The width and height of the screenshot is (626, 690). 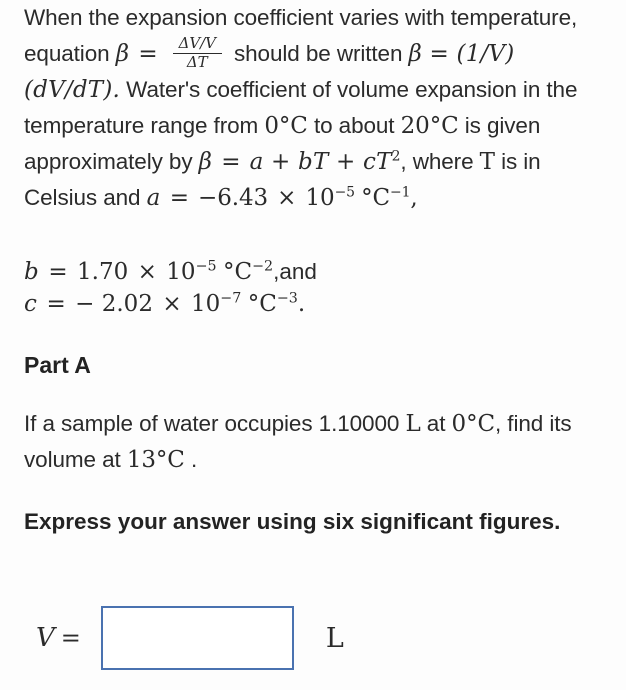 I want to click on constant-b-exponent: −5, so click(x=206, y=266).